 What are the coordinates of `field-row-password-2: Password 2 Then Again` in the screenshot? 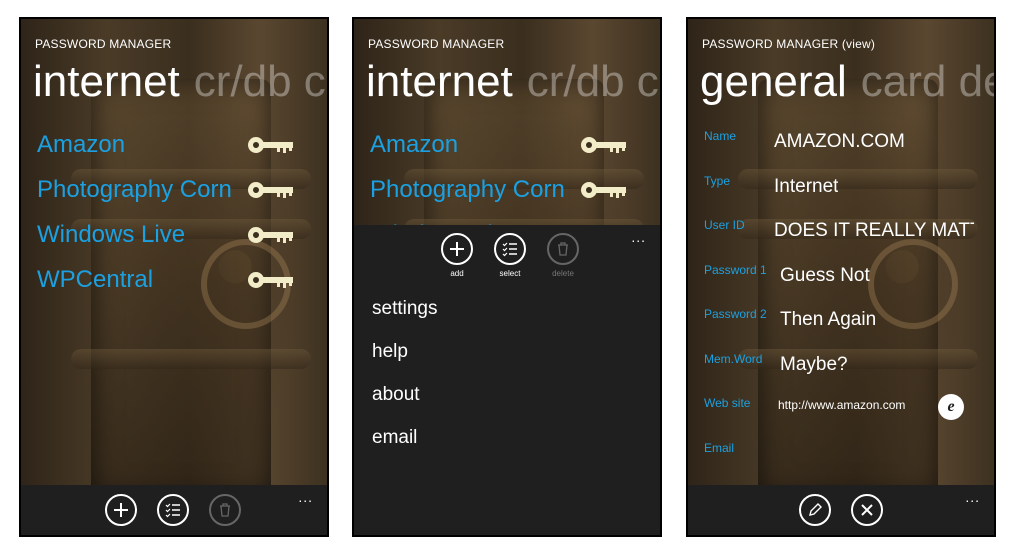 It's located at (841, 327).